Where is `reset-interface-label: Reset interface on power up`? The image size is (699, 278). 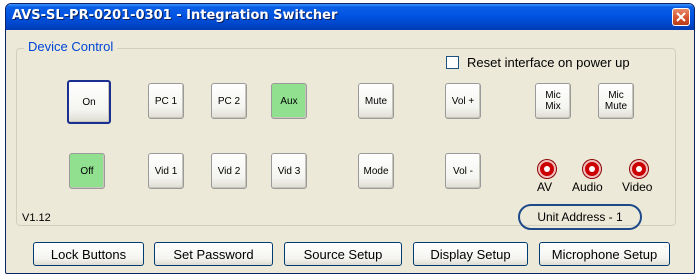
reset-interface-label: Reset interface on power up is located at coordinates (548, 62).